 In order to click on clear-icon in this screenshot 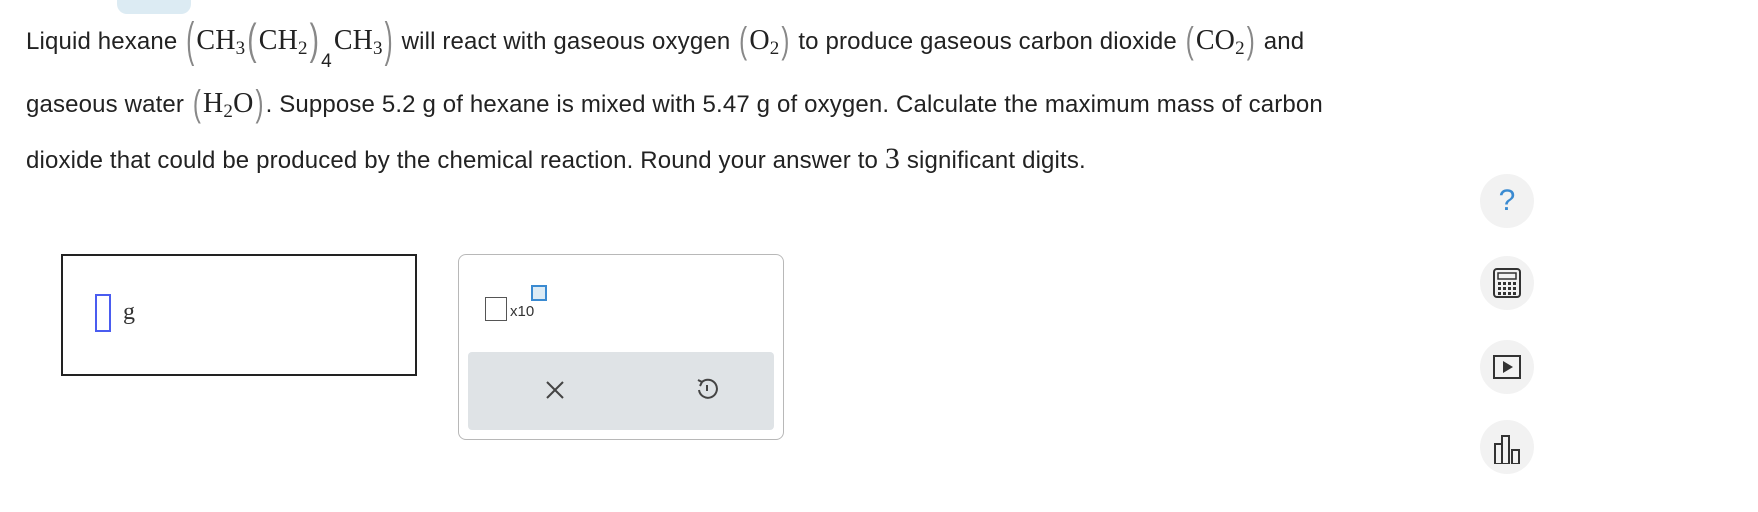, I will do `click(555, 390)`.